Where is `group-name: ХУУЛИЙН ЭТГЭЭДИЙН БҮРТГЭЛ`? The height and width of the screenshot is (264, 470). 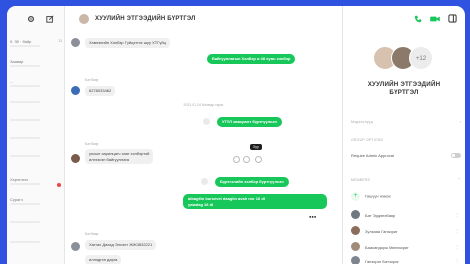 group-name: ХУУЛИЙН ЭТГЭЭДИЙН БҮРТГЭЛ is located at coordinates (404, 88).